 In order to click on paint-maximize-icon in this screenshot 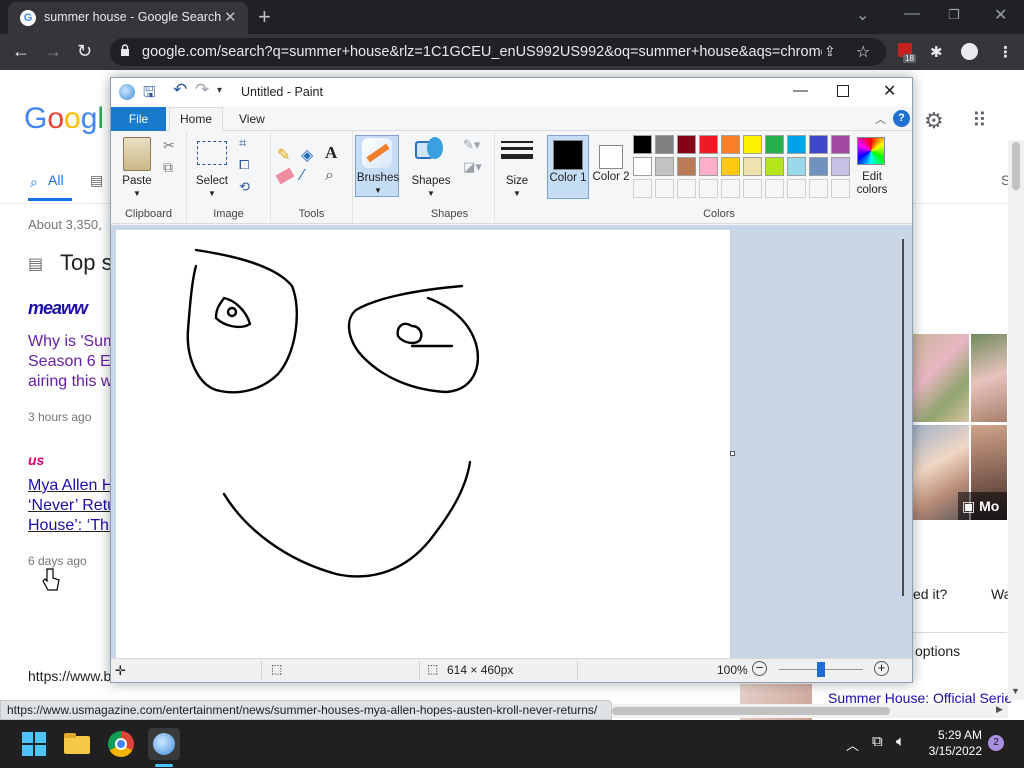, I will do `click(843, 91)`.